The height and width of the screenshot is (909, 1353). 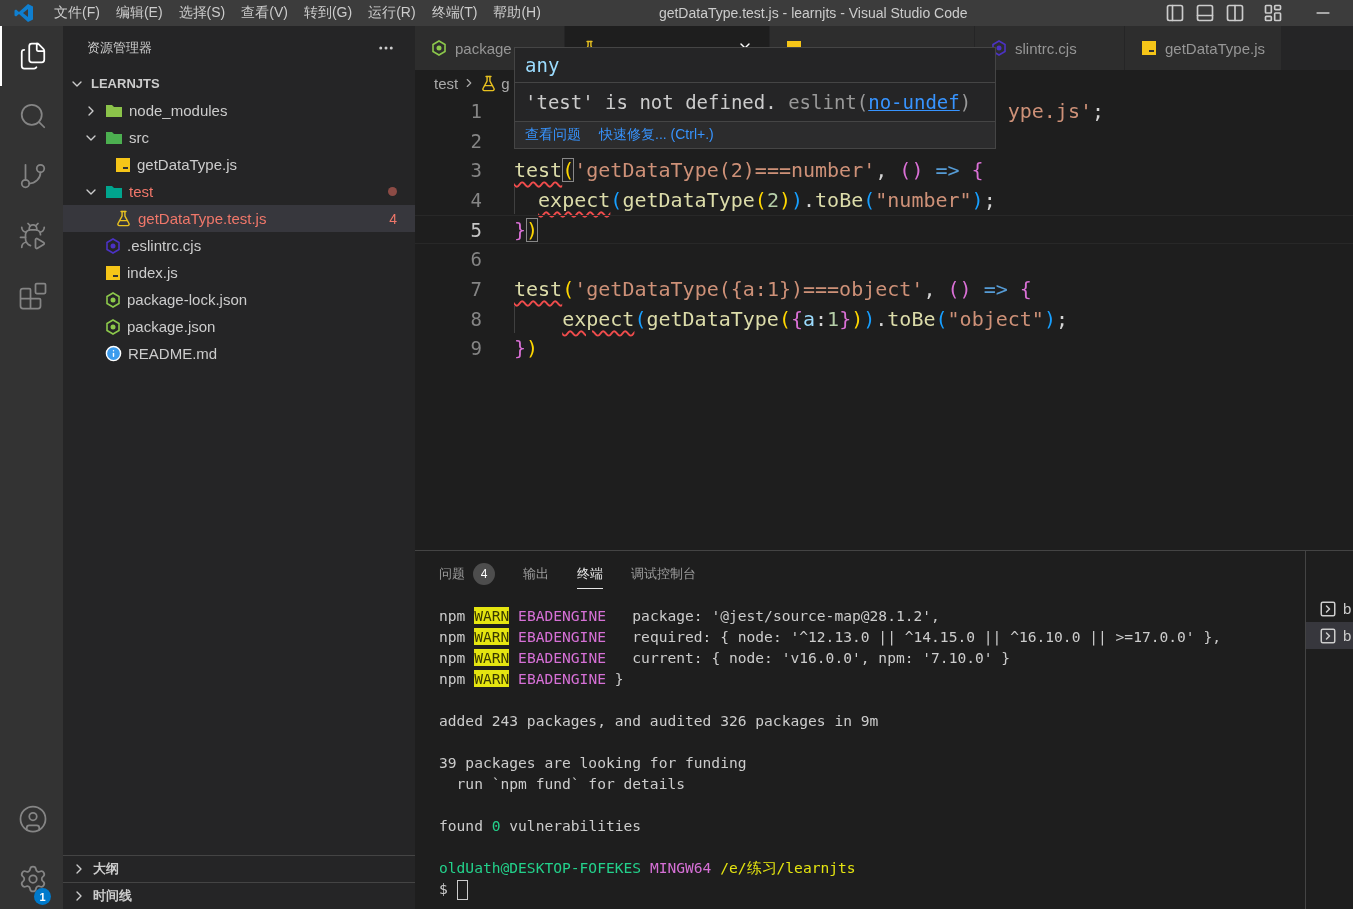 I want to click on code-line: ype.js';, so click(x=1055, y=110).